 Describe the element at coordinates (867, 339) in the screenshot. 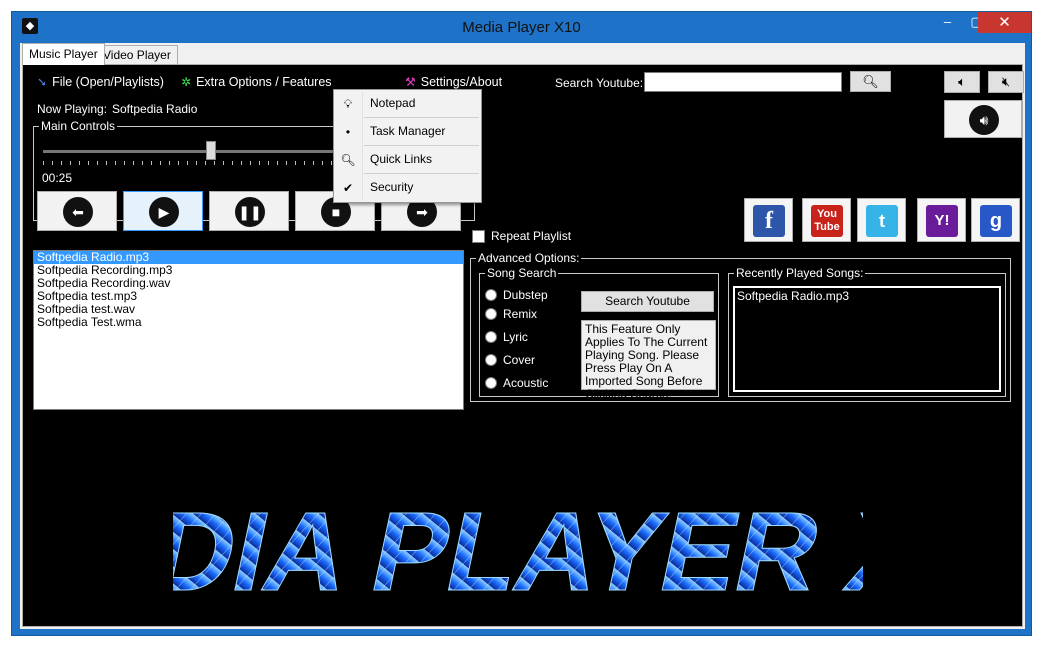

I see `recently-played-list: Softpedia Radio.mp3` at that location.